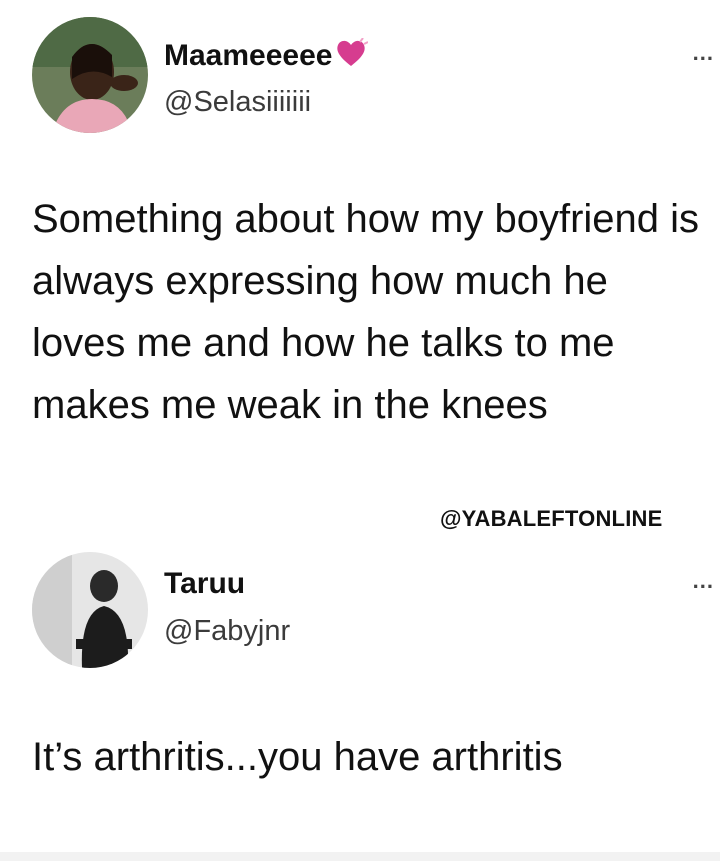 This screenshot has width=720, height=861. Describe the element at coordinates (297, 757) in the screenshot. I see `tweet-text: It’s arthritis...you have arthritis` at that location.